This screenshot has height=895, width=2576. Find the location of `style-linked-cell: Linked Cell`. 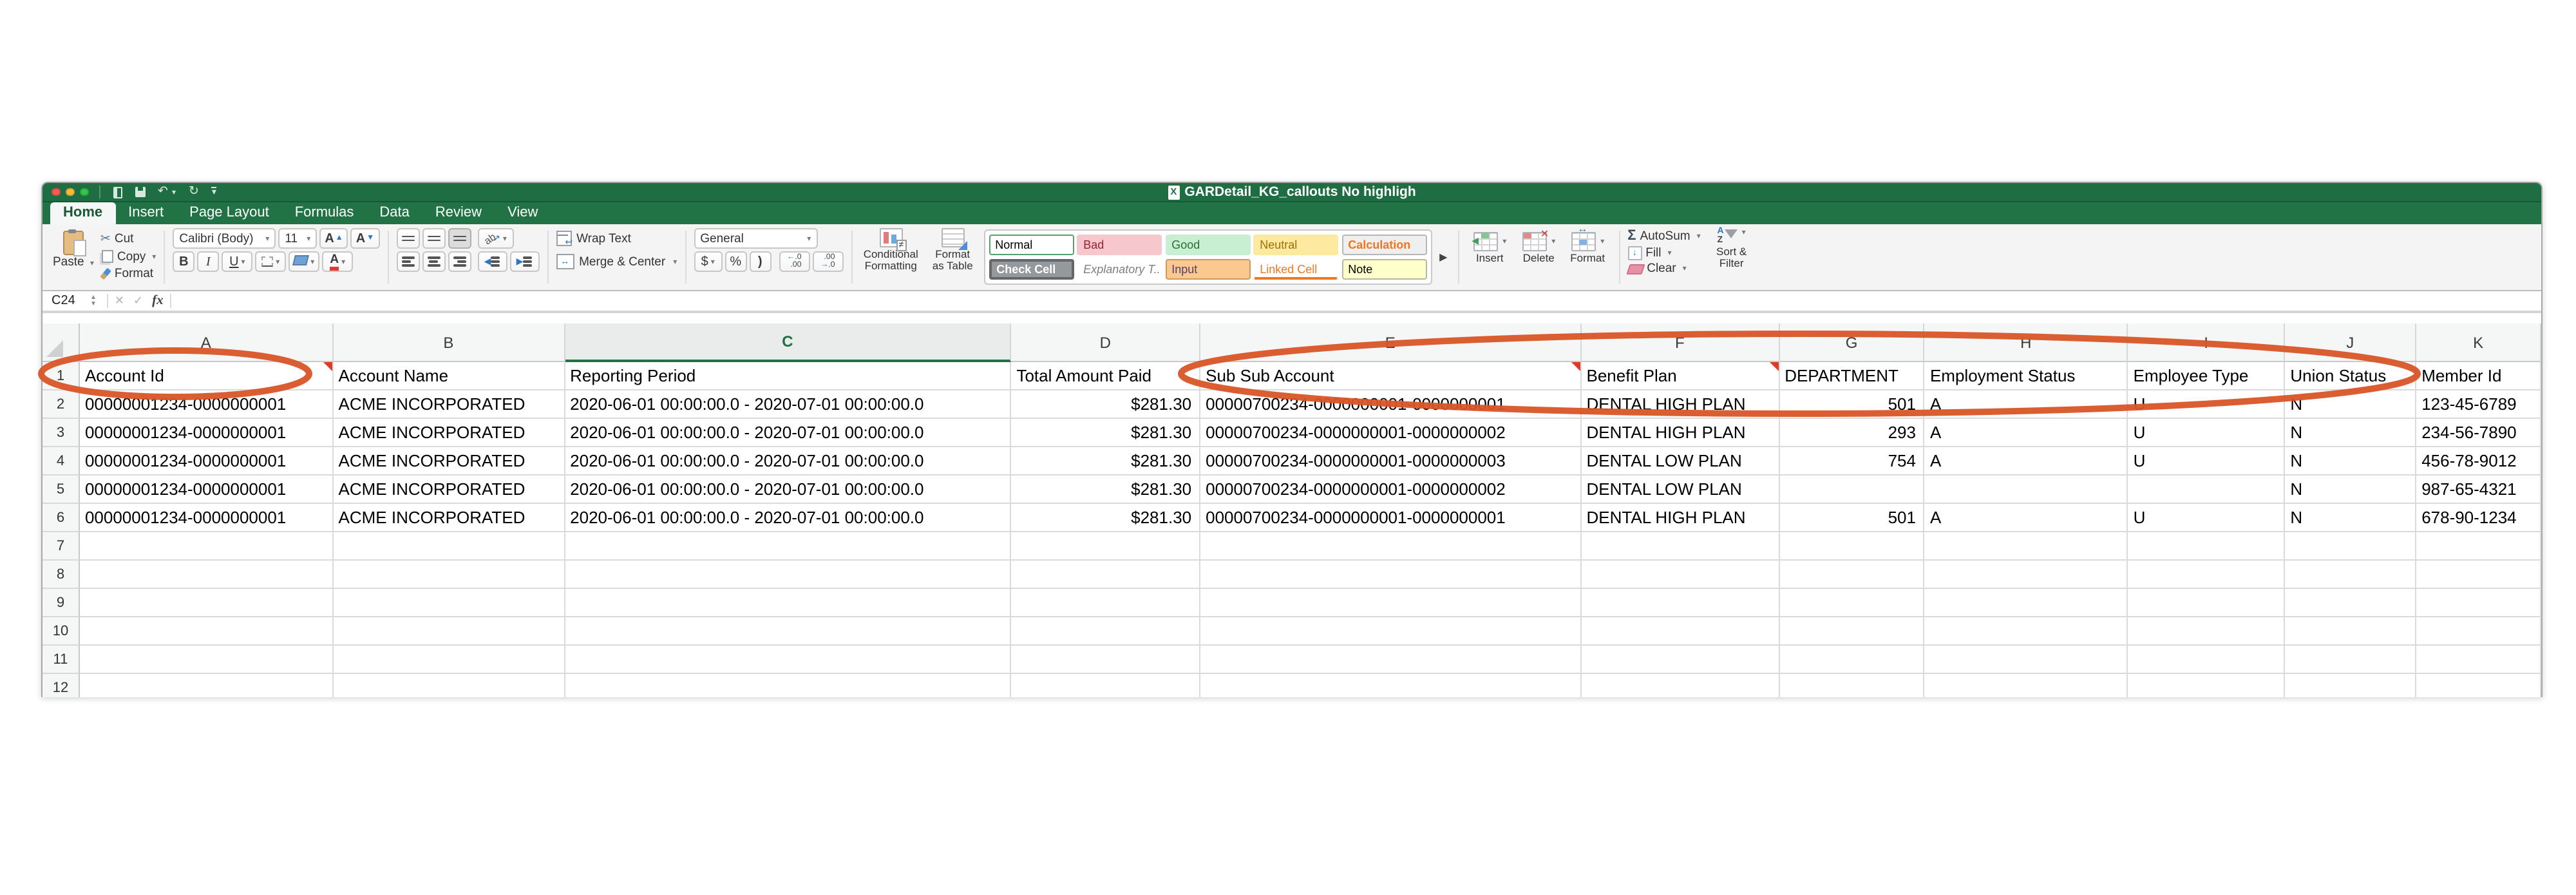

style-linked-cell: Linked Cell is located at coordinates (1296, 269).